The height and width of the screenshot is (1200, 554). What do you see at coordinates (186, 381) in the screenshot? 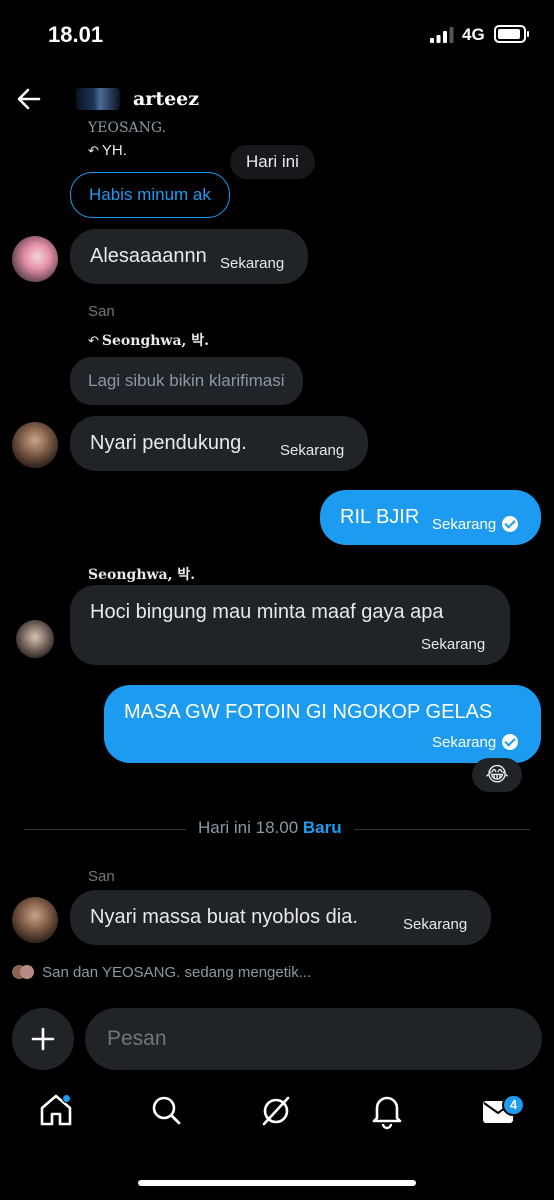
I see `quoted-message: Lagi sibuk bikin klarifimasi` at bounding box center [186, 381].